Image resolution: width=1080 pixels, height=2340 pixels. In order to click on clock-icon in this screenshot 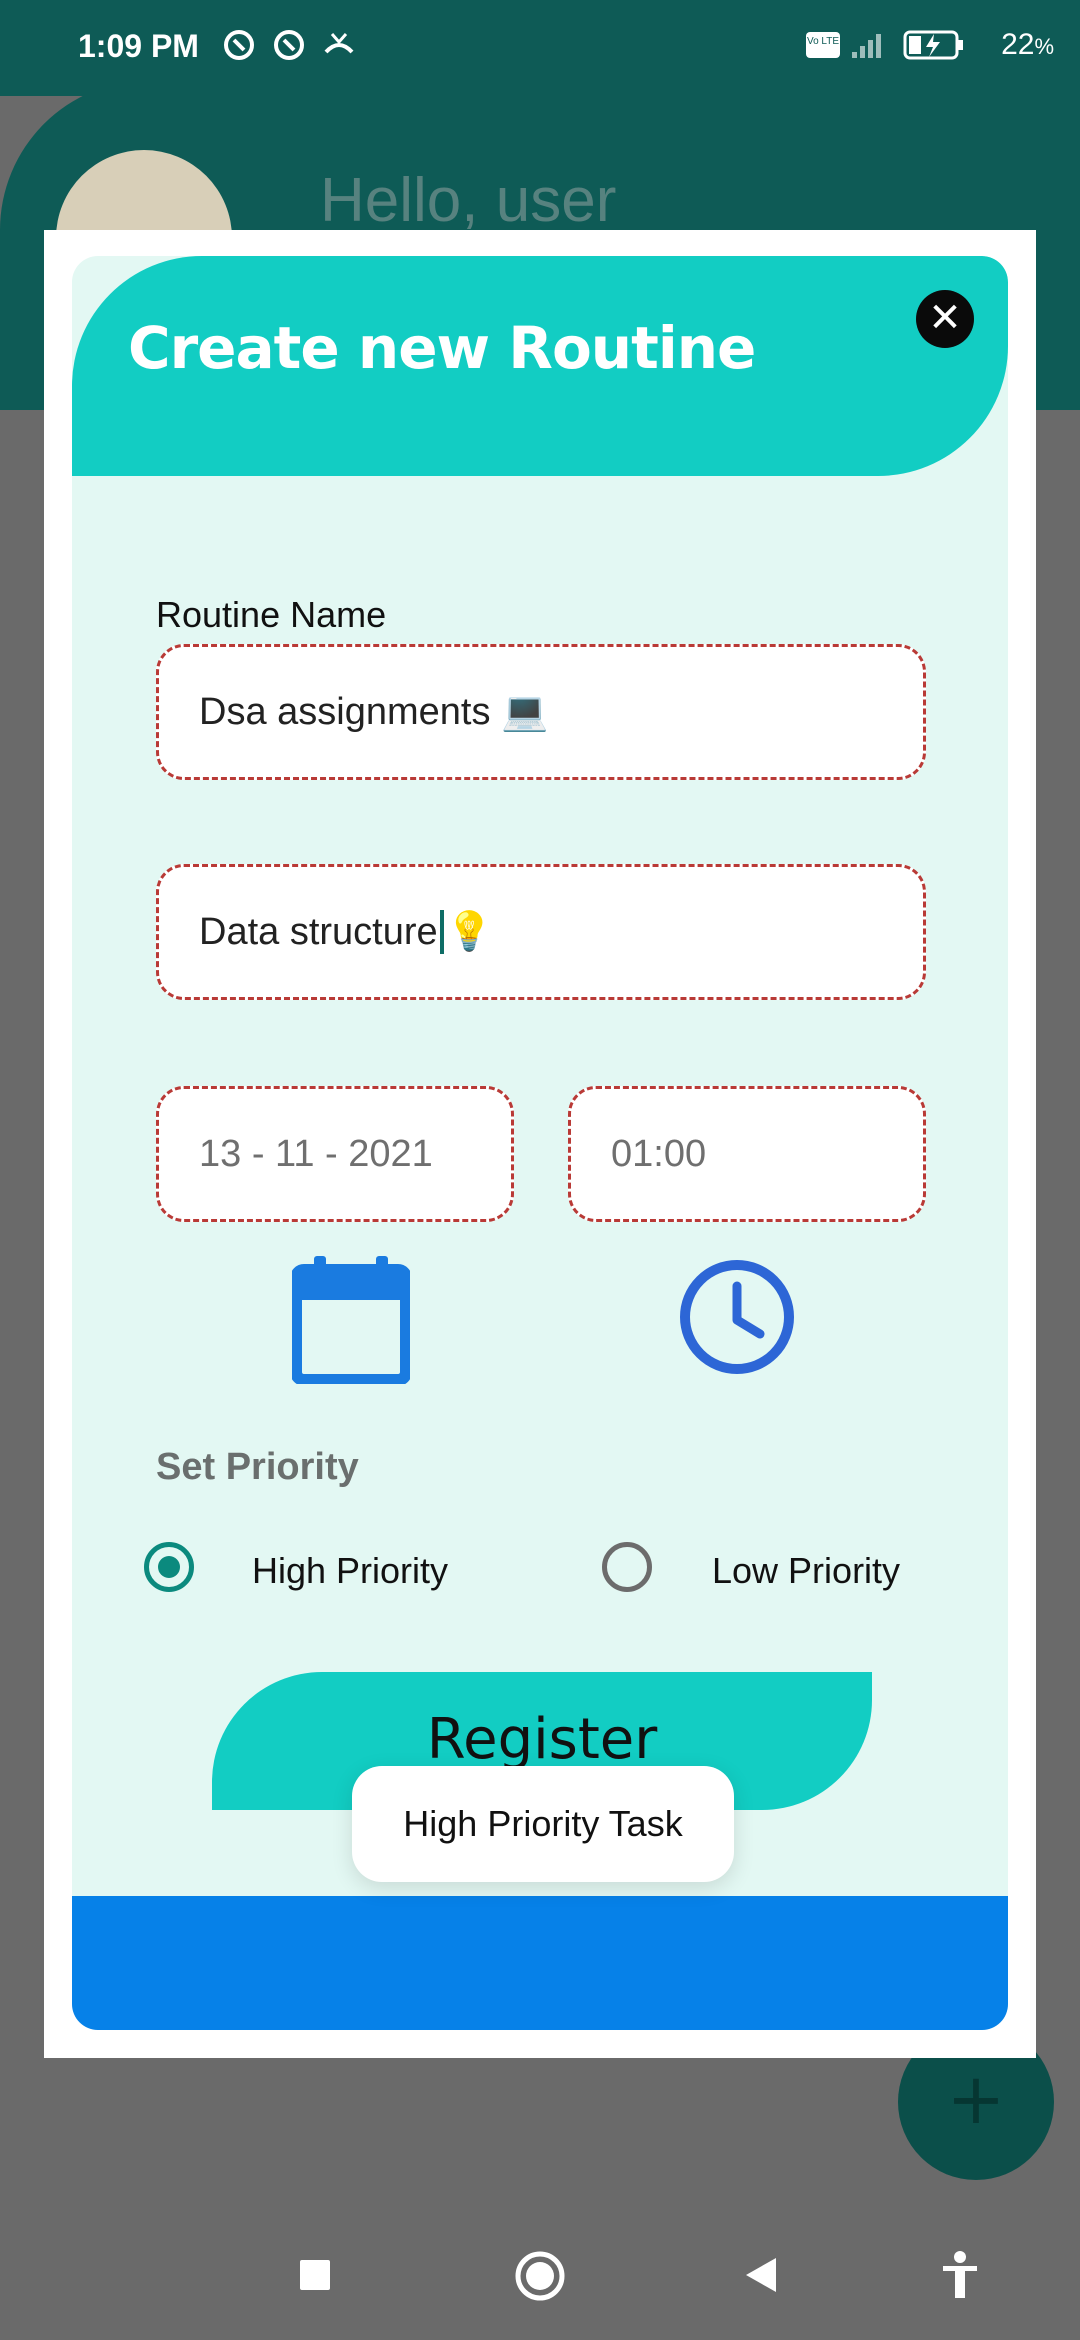, I will do `click(737, 1317)`.